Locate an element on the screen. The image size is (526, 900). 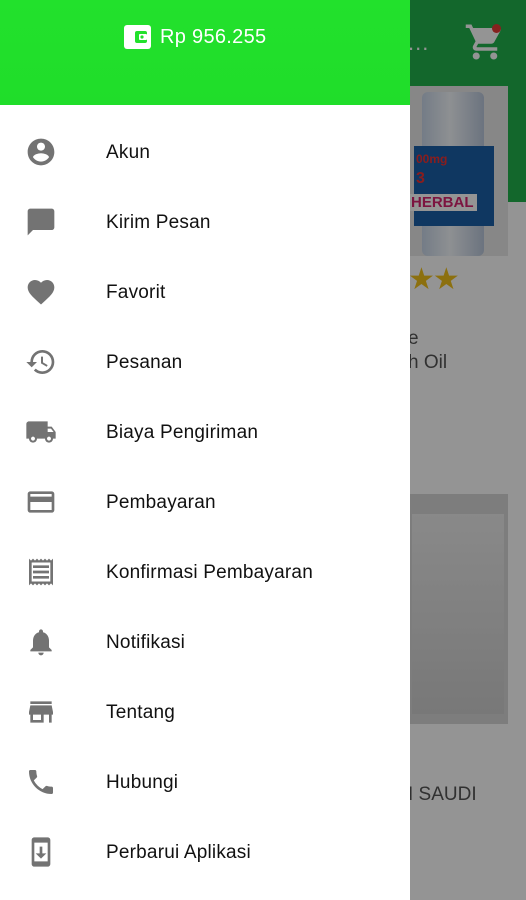
menu-item-label: Notifikasi is located at coordinates (146, 642).